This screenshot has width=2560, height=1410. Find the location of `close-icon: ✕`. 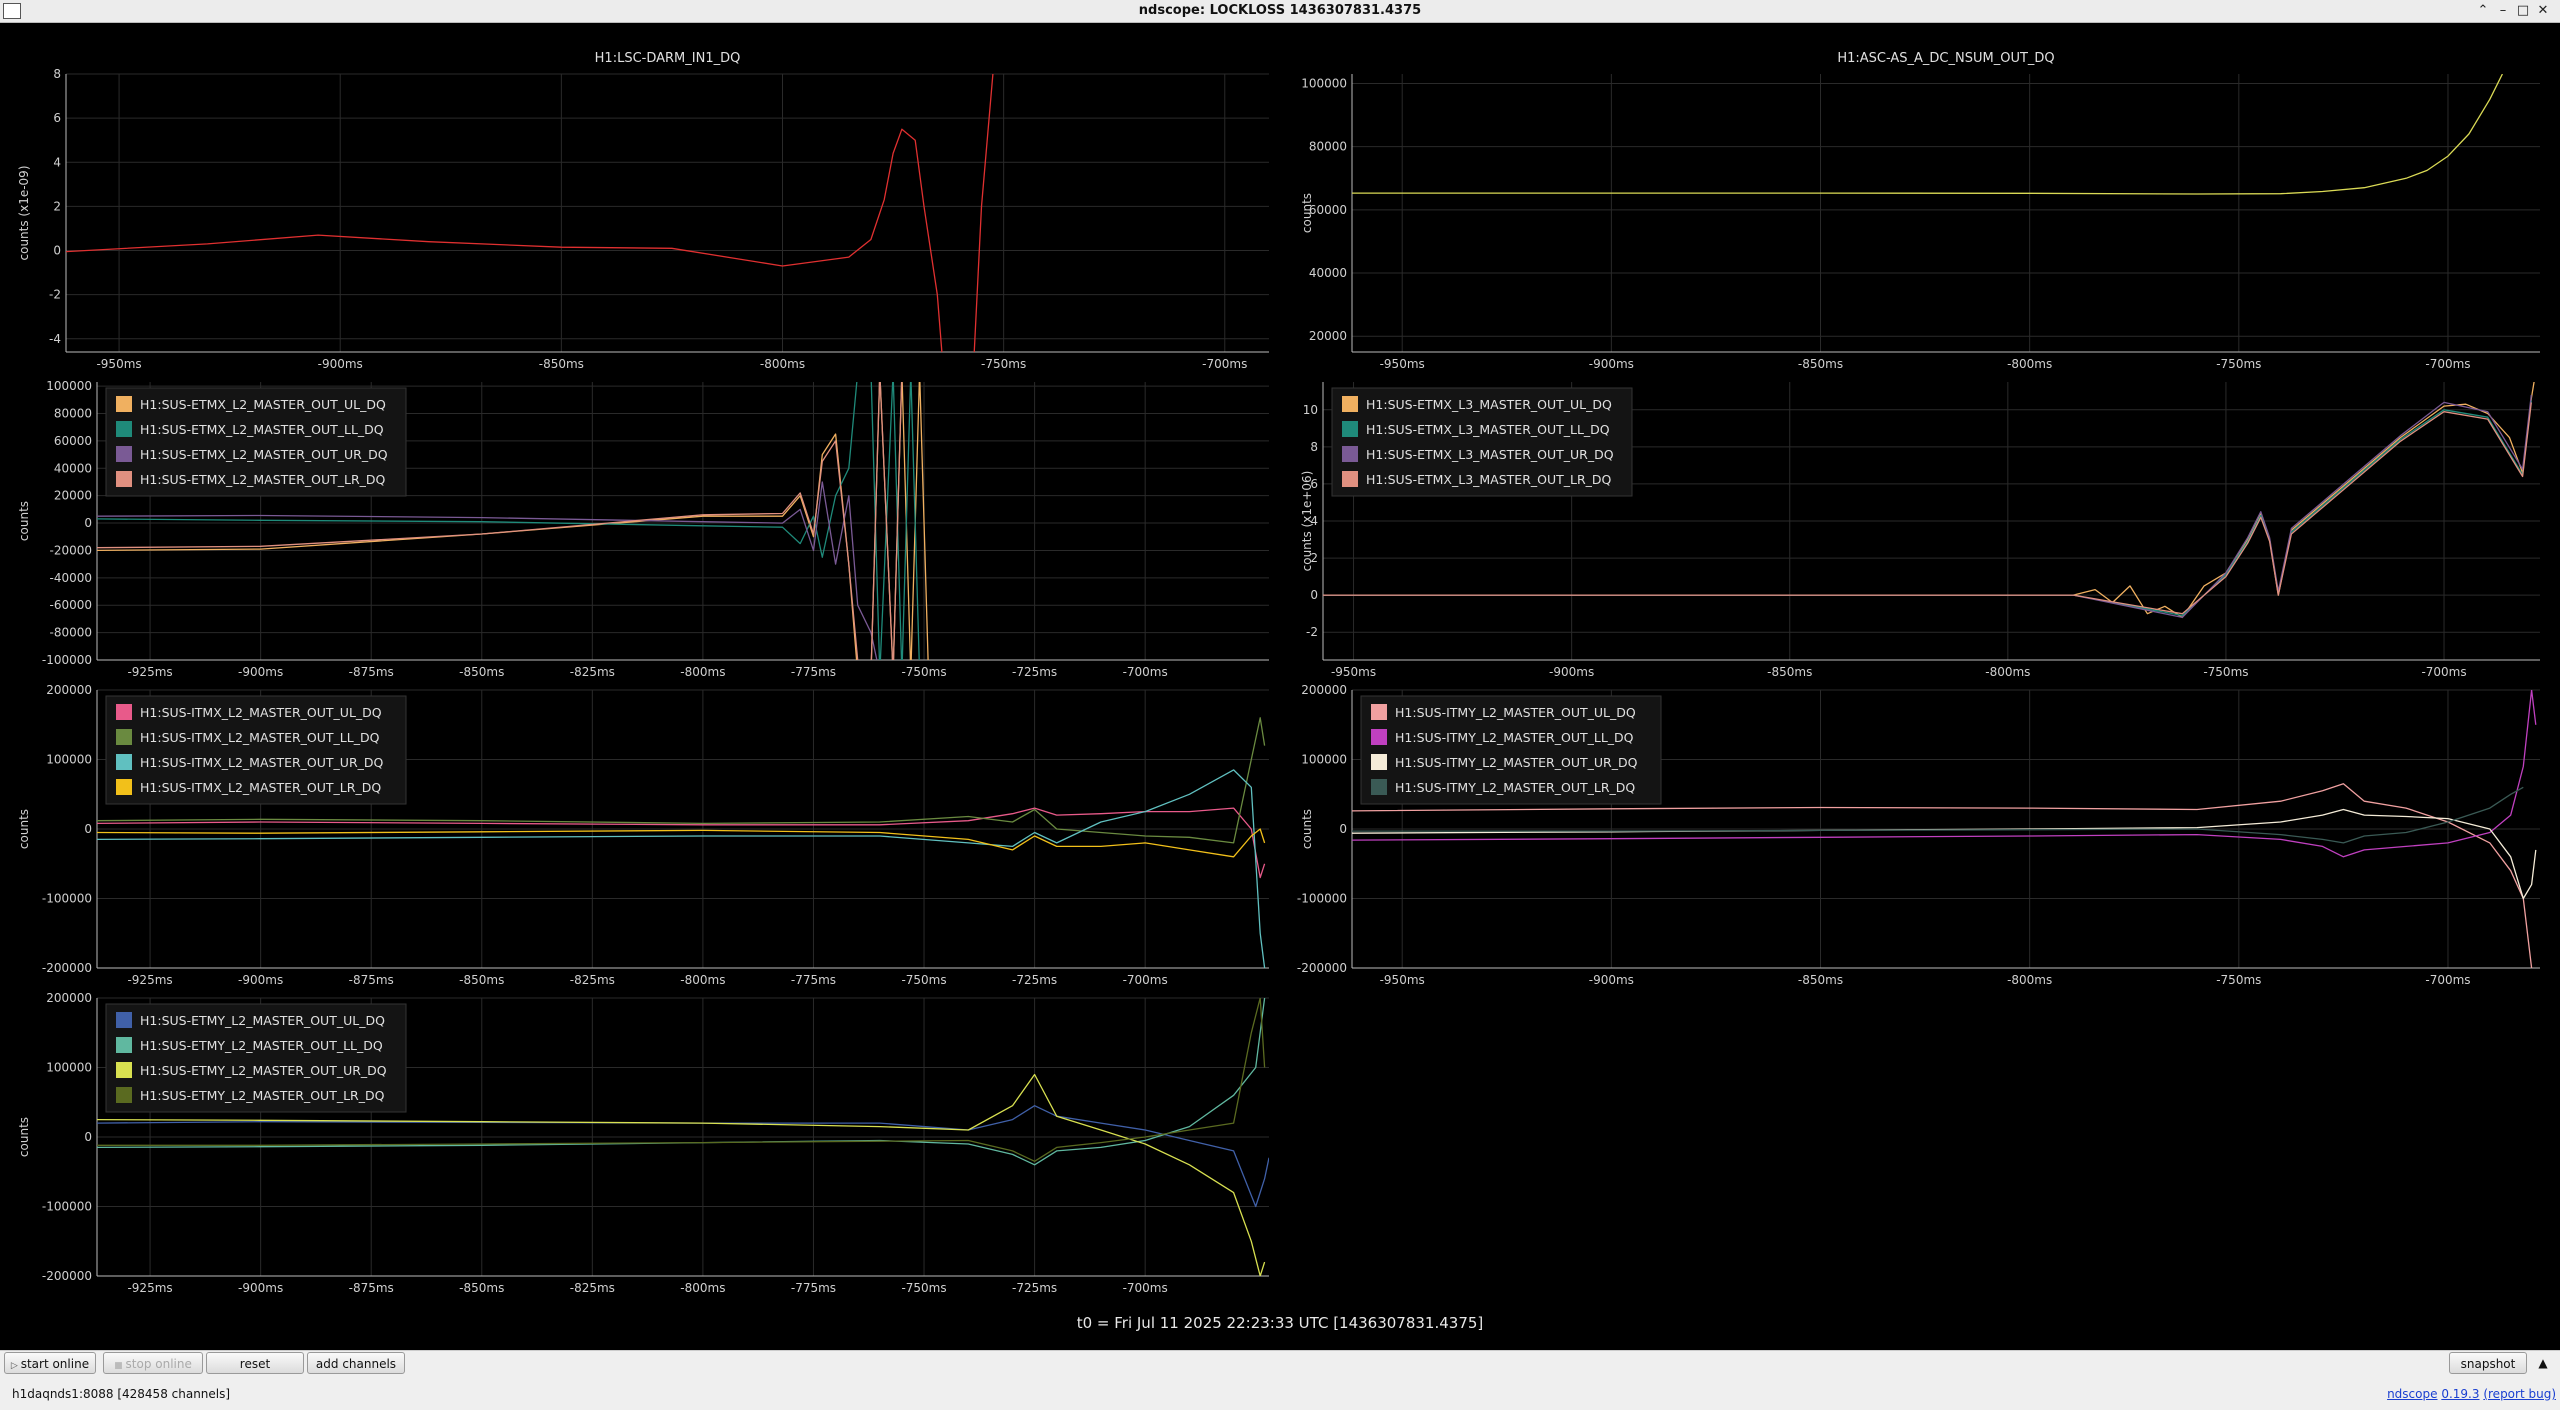

close-icon: ✕ is located at coordinates (2543, 11).